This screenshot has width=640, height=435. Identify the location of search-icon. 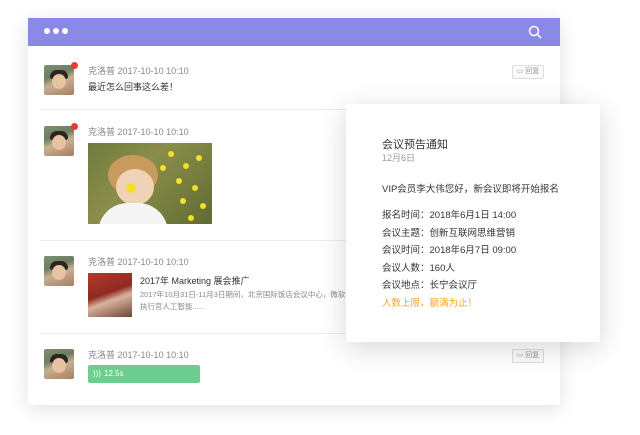
(535, 32).